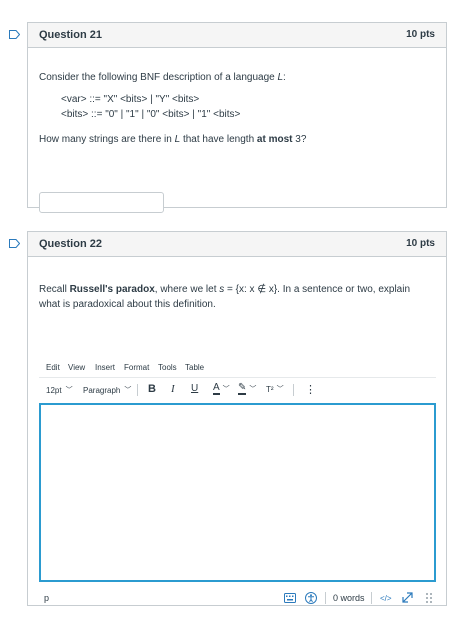 The height and width of the screenshot is (619, 474). Describe the element at coordinates (105, 367) in the screenshot. I see `menu-insert: Insert` at that location.